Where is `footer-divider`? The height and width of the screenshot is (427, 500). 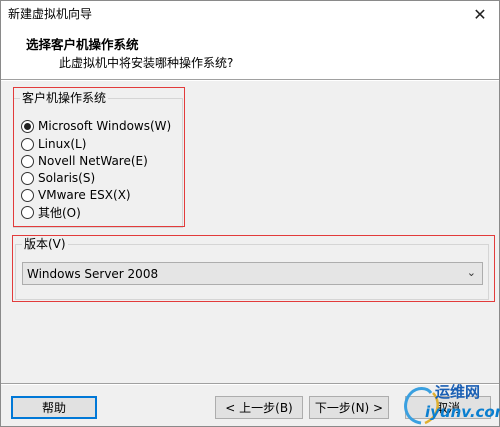
footer-divider is located at coordinates (250, 384).